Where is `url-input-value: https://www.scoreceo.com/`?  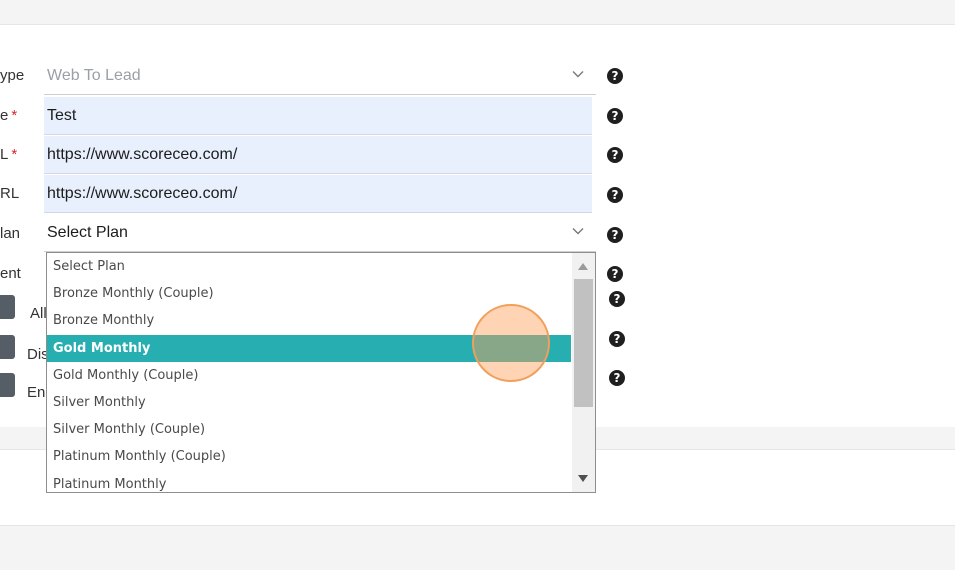
url-input-value: https://www.scoreceo.com/ is located at coordinates (142, 154).